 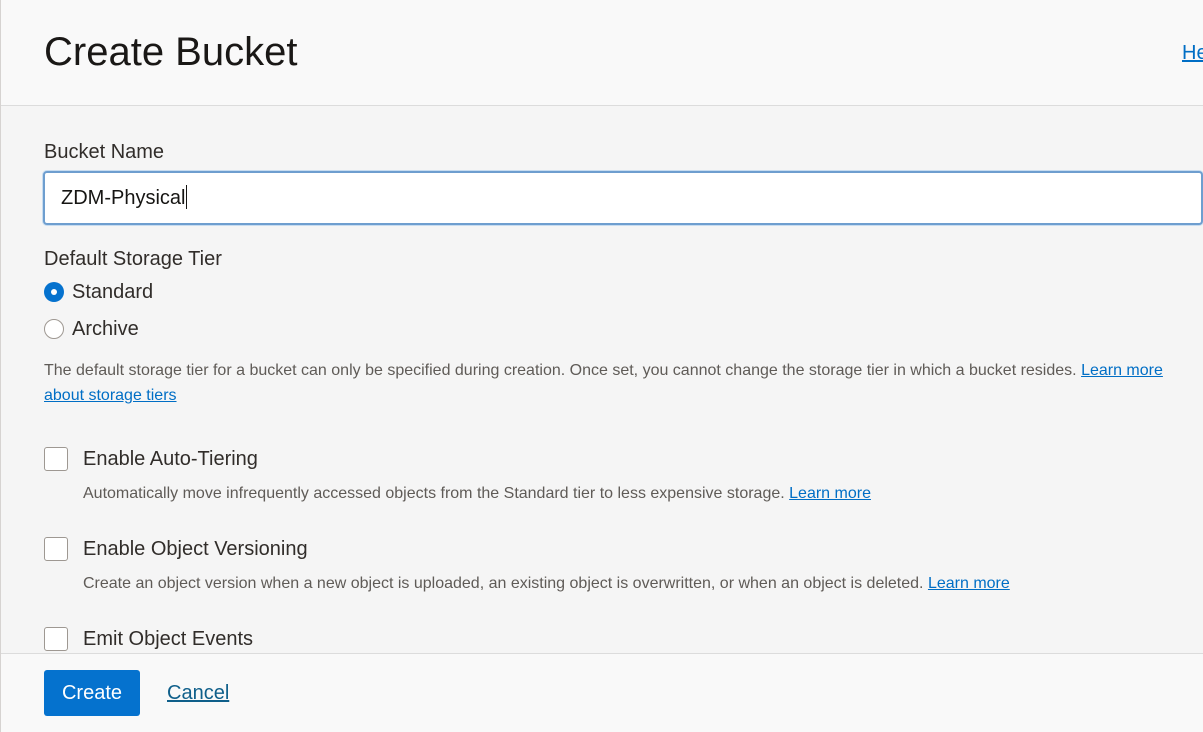 What do you see at coordinates (168, 639) in the screenshot?
I see `object-events-label: Emit Object Events` at bounding box center [168, 639].